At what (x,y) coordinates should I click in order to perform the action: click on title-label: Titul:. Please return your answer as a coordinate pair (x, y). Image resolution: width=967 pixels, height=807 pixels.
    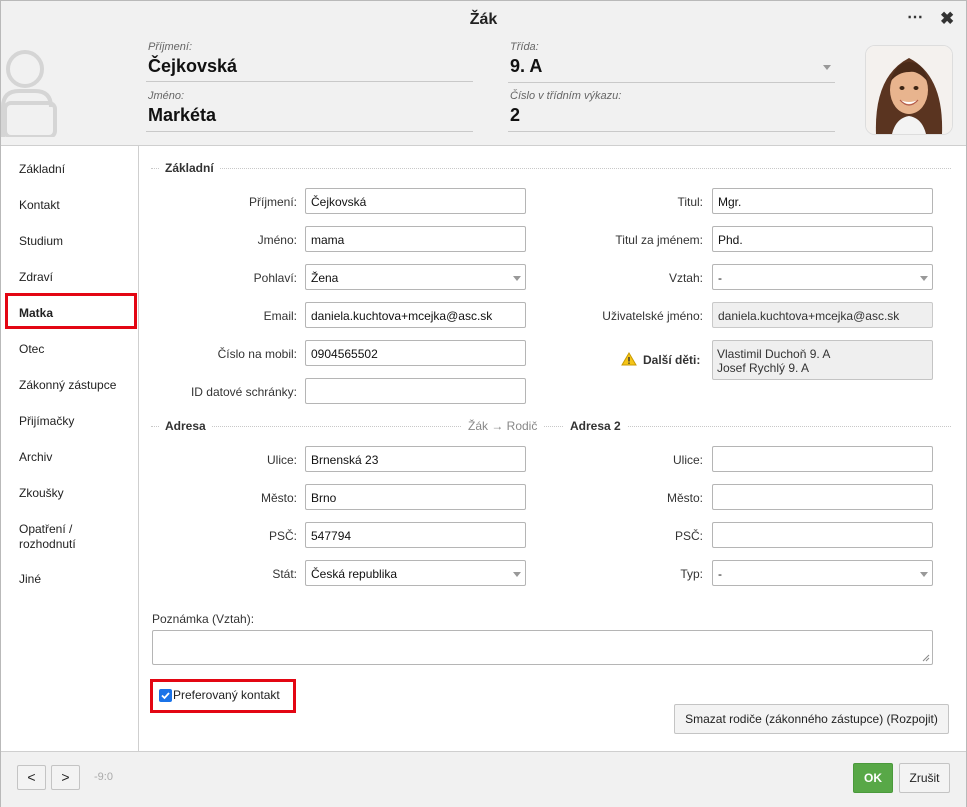
    Looking at the image, I should click on (690, 202).